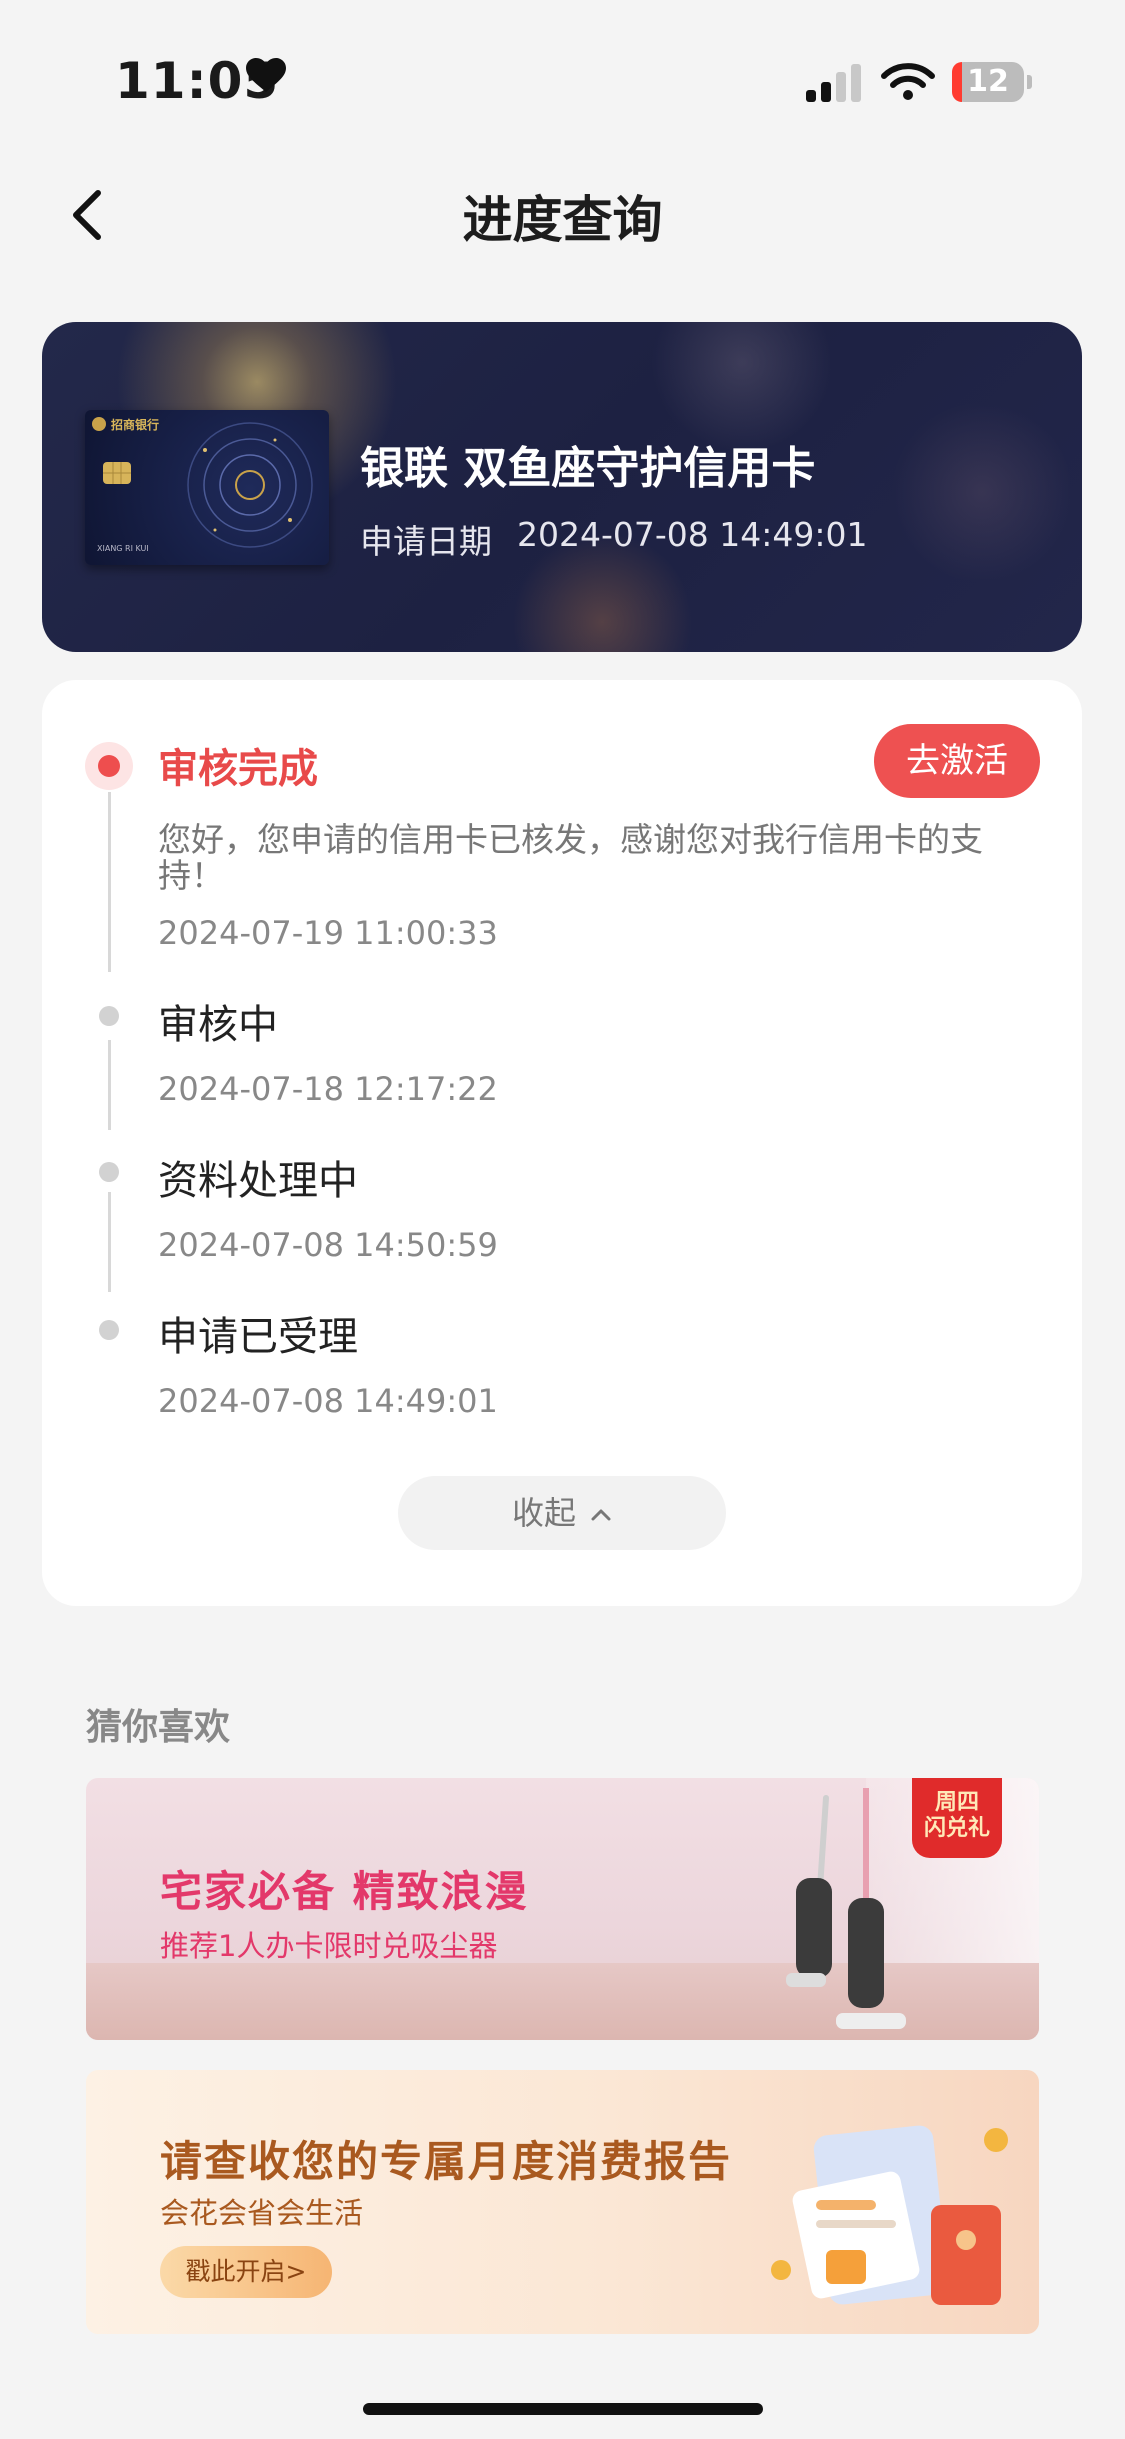 The height and width of the screenshot is (2439, 1125). I want to click on section-title: 猜你喜欢, so click(158, 1727).